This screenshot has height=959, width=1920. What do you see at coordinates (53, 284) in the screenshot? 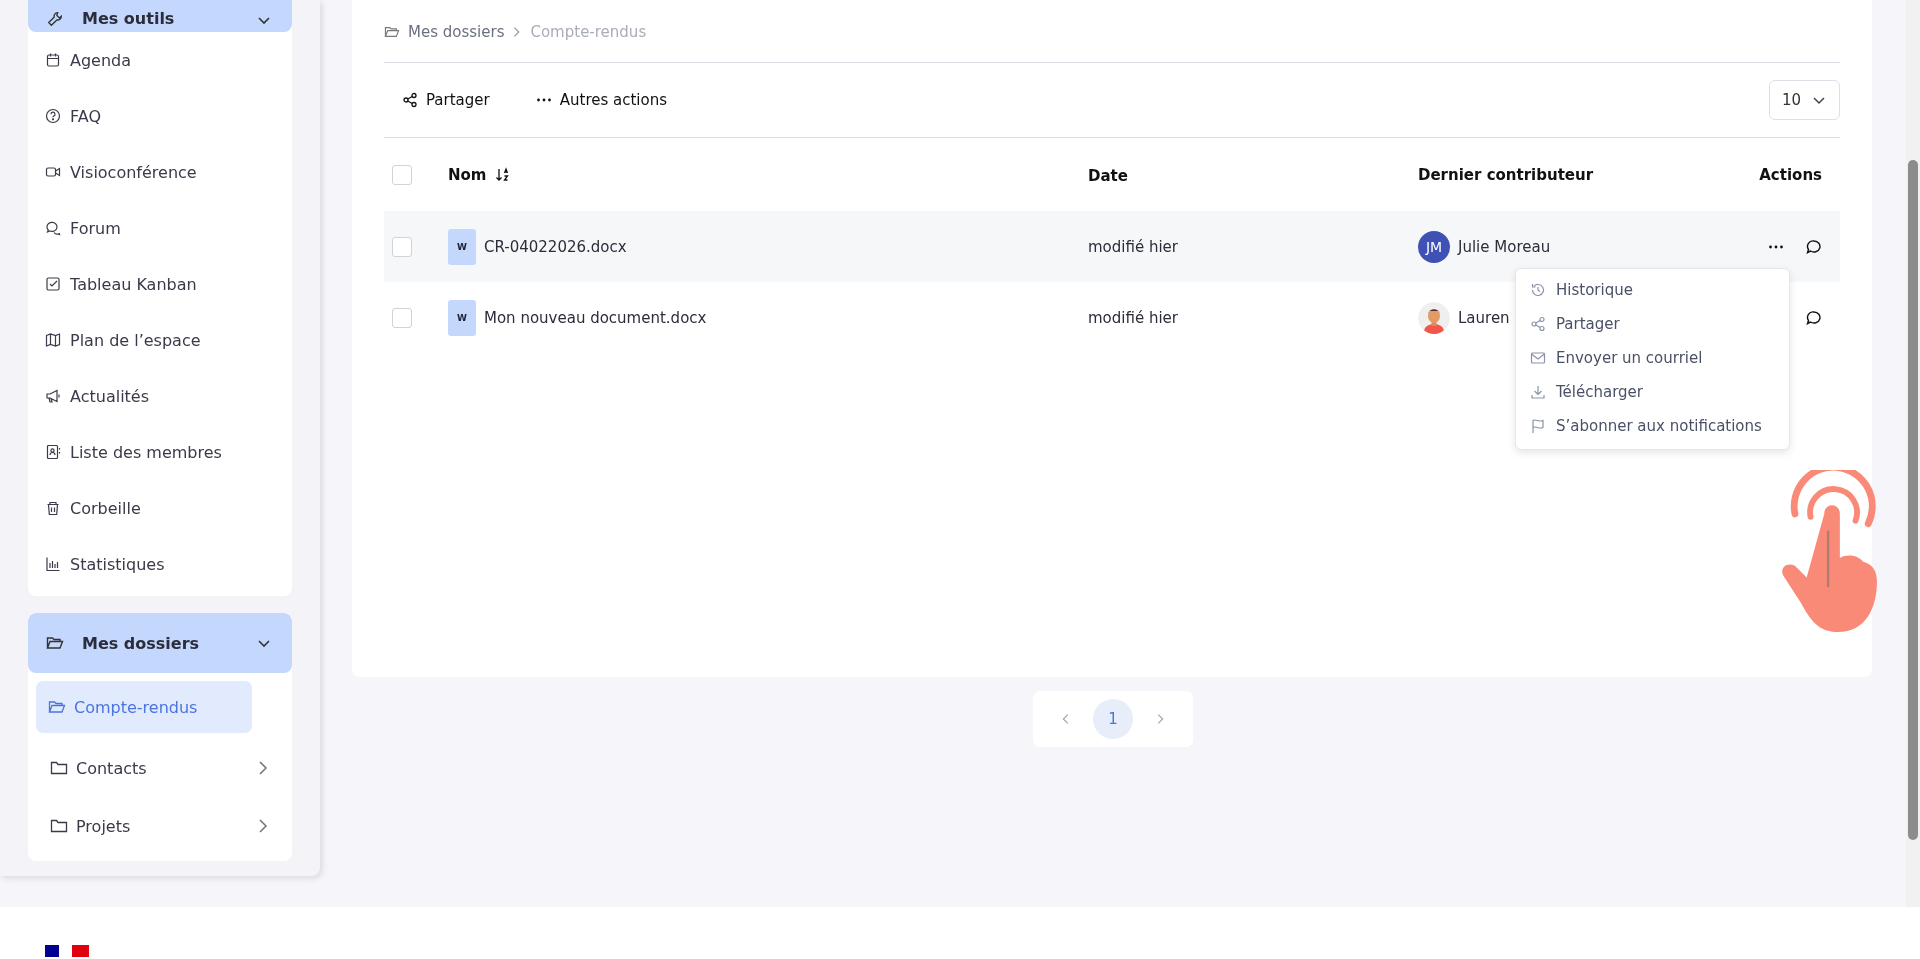
I see `checkbox-icon` at bounding box center [53, 284].